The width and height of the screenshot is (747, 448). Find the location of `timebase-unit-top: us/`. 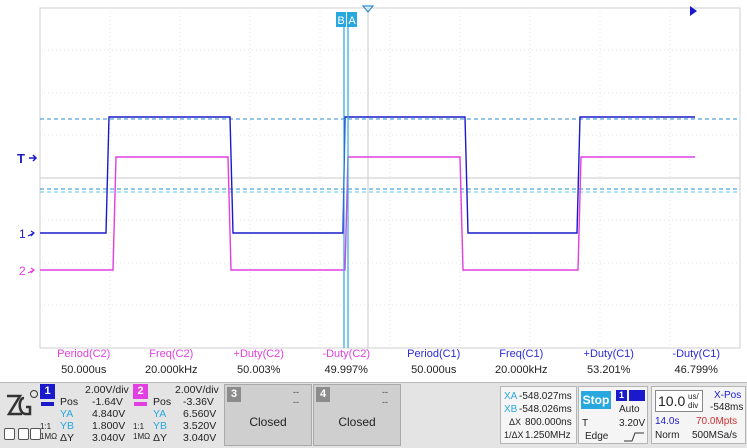

timebase-unit-top: us/ is located at coordinates (693, 396).